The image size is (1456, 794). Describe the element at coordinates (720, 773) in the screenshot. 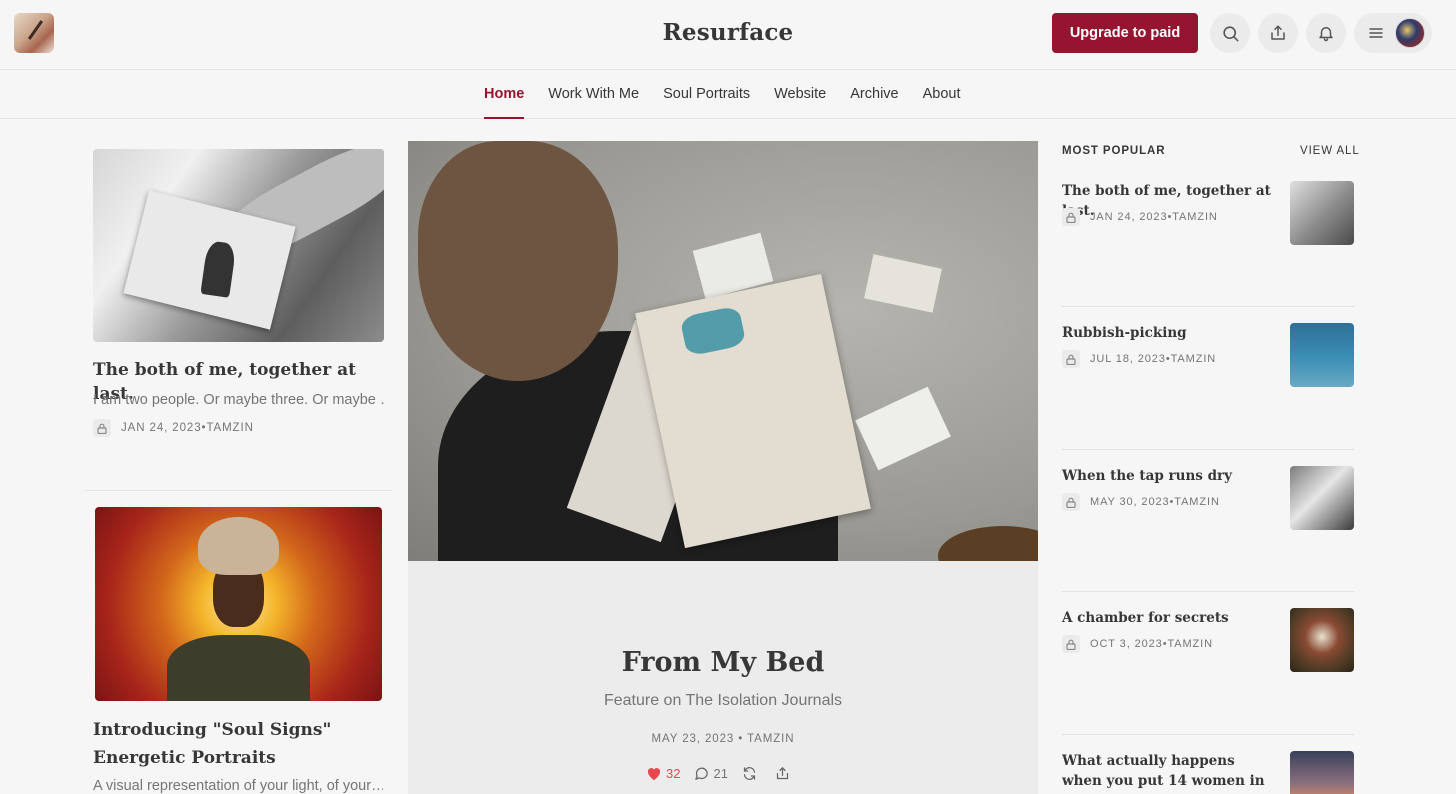

I see `comment-count: 21` at that location.